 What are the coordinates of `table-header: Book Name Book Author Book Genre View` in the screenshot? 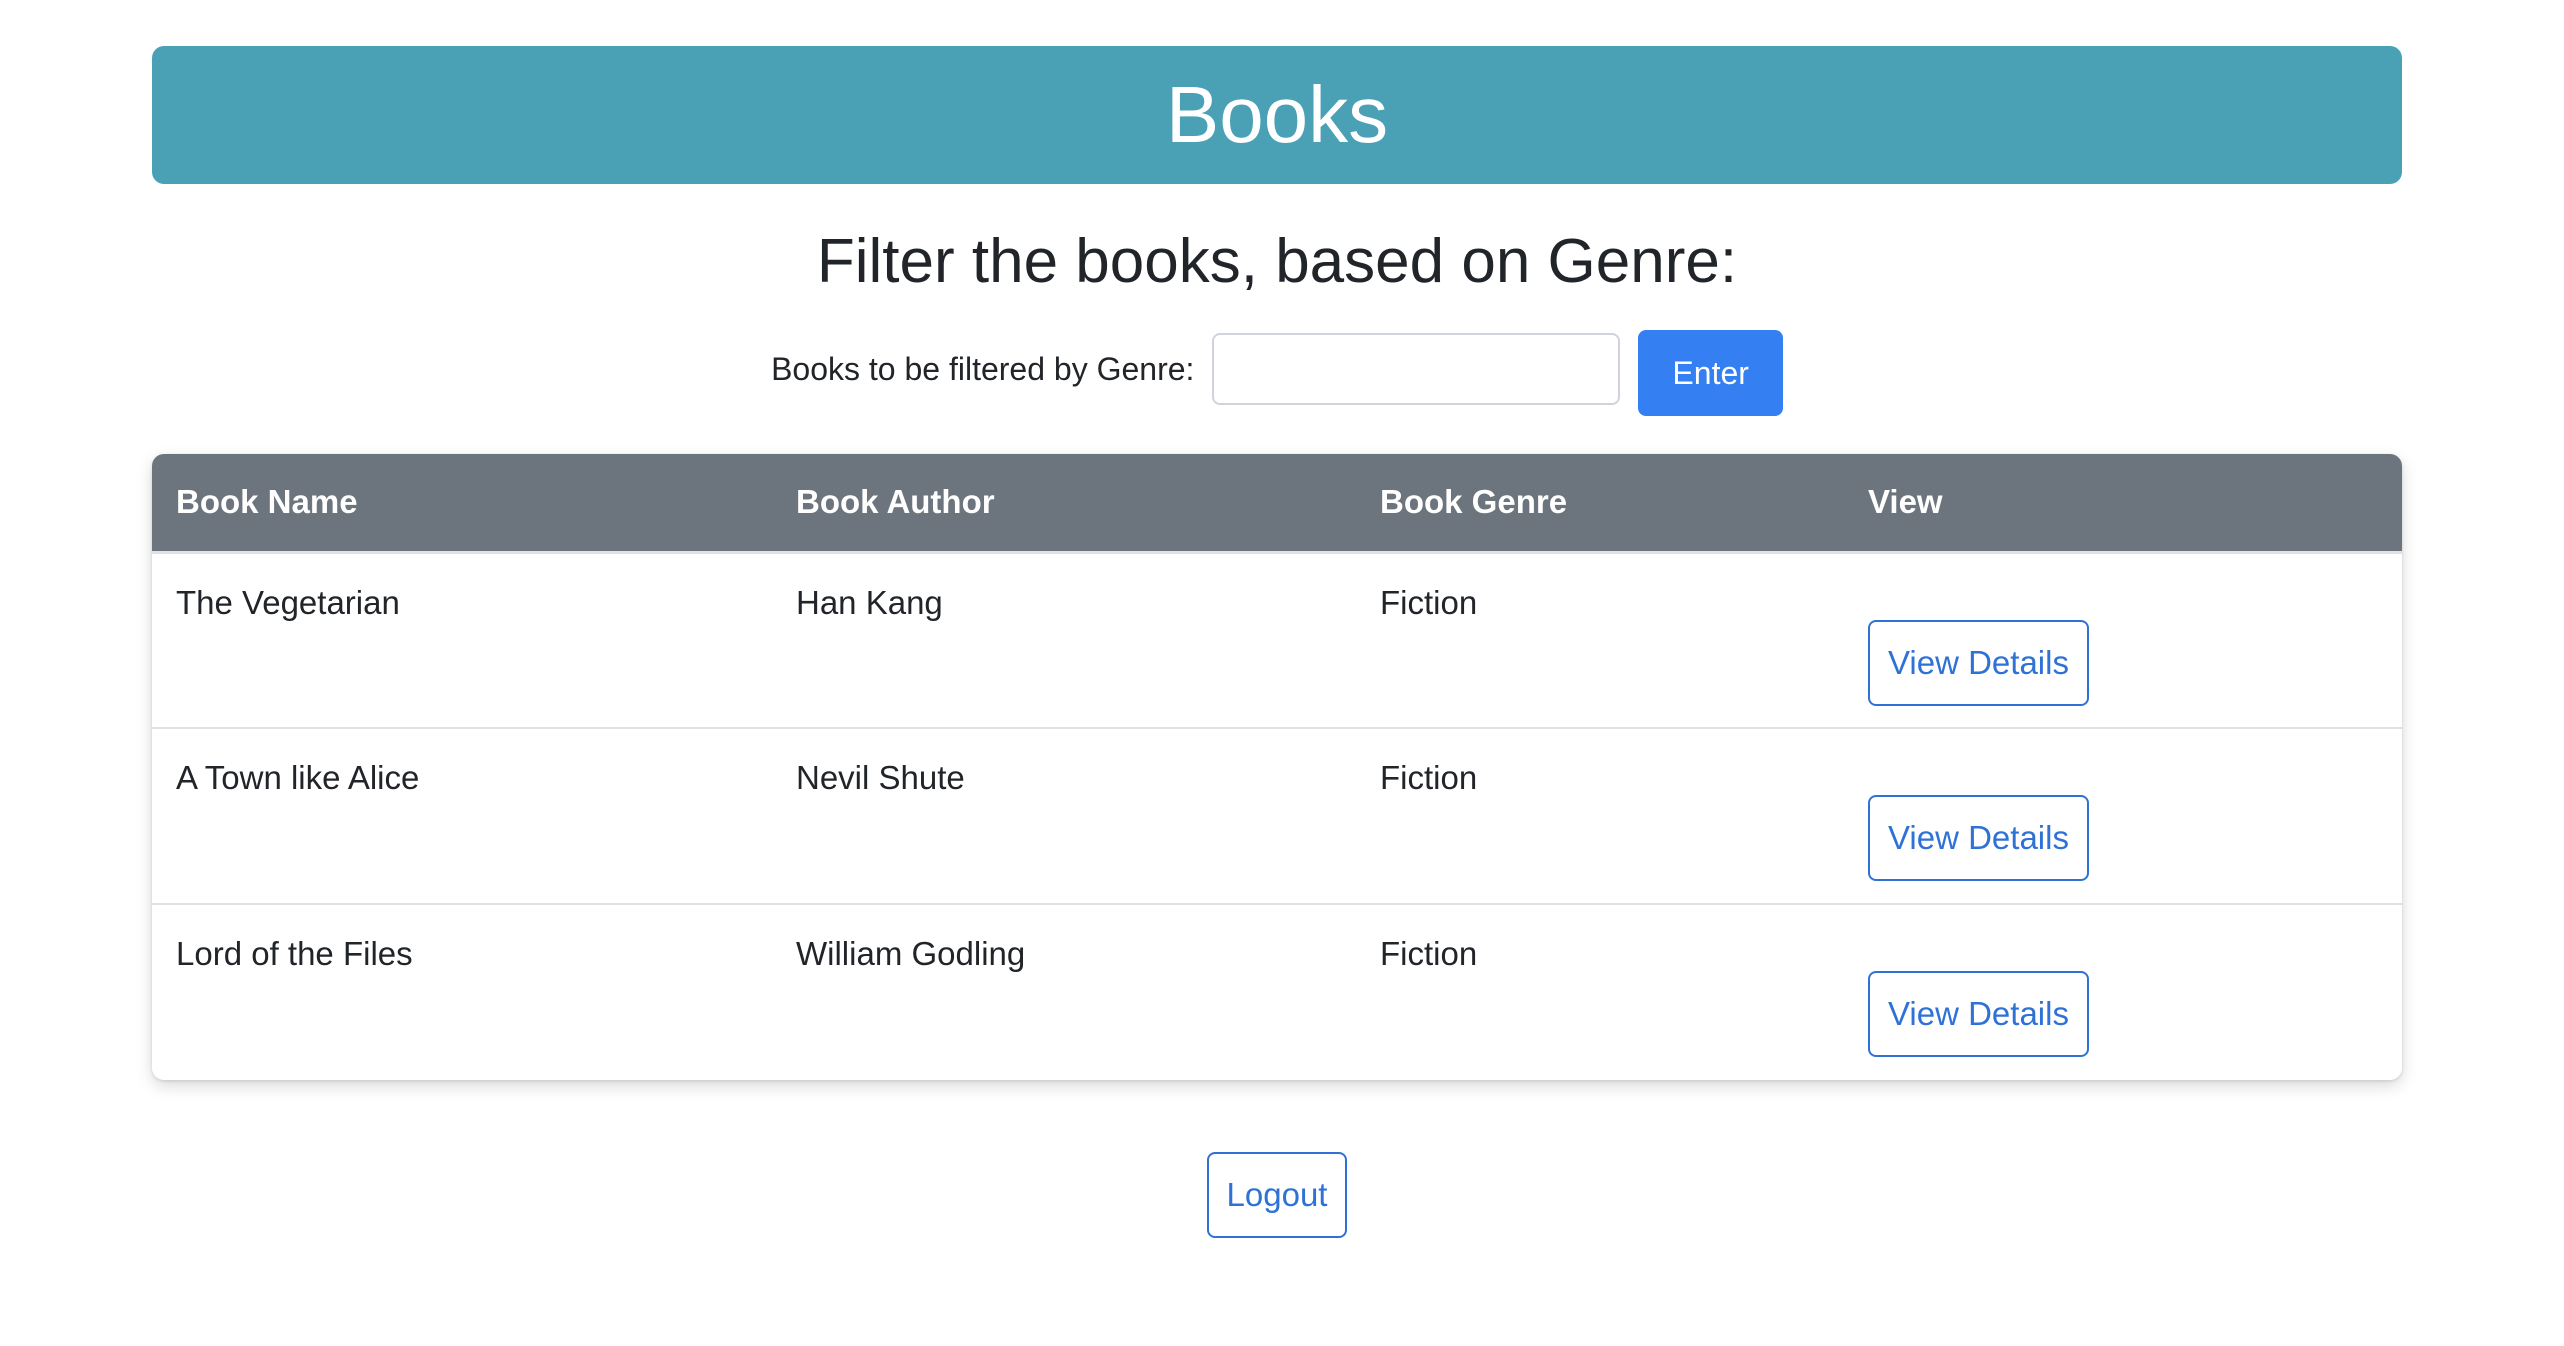 It's located at (1277, 503).